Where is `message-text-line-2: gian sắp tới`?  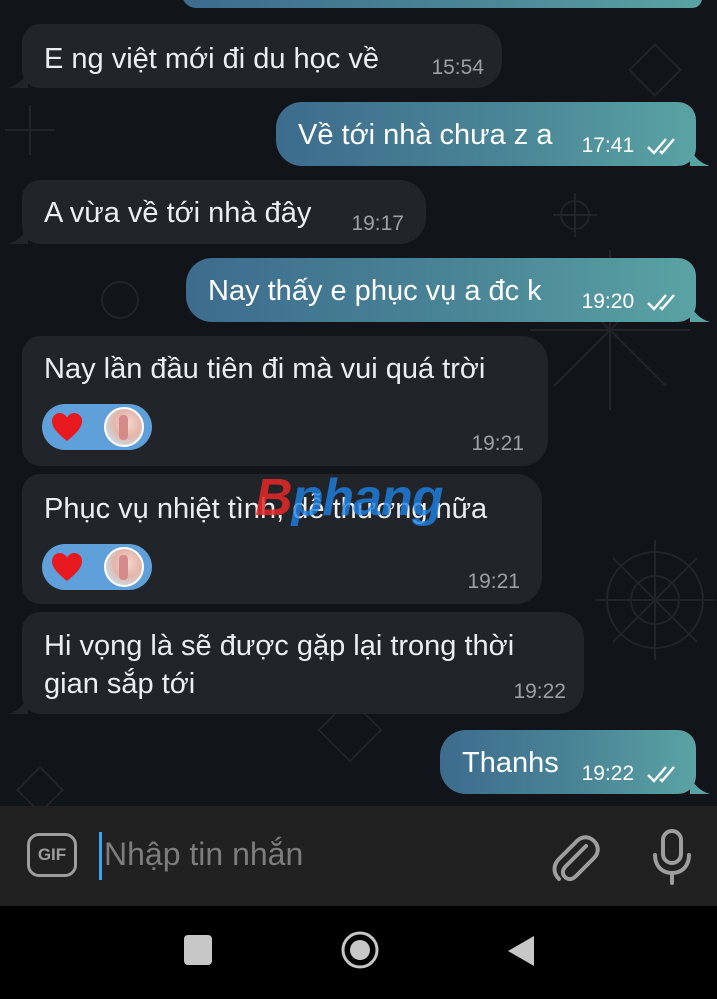 message-text-line-2: gian sắp tới is located at coordinates (120, 684).